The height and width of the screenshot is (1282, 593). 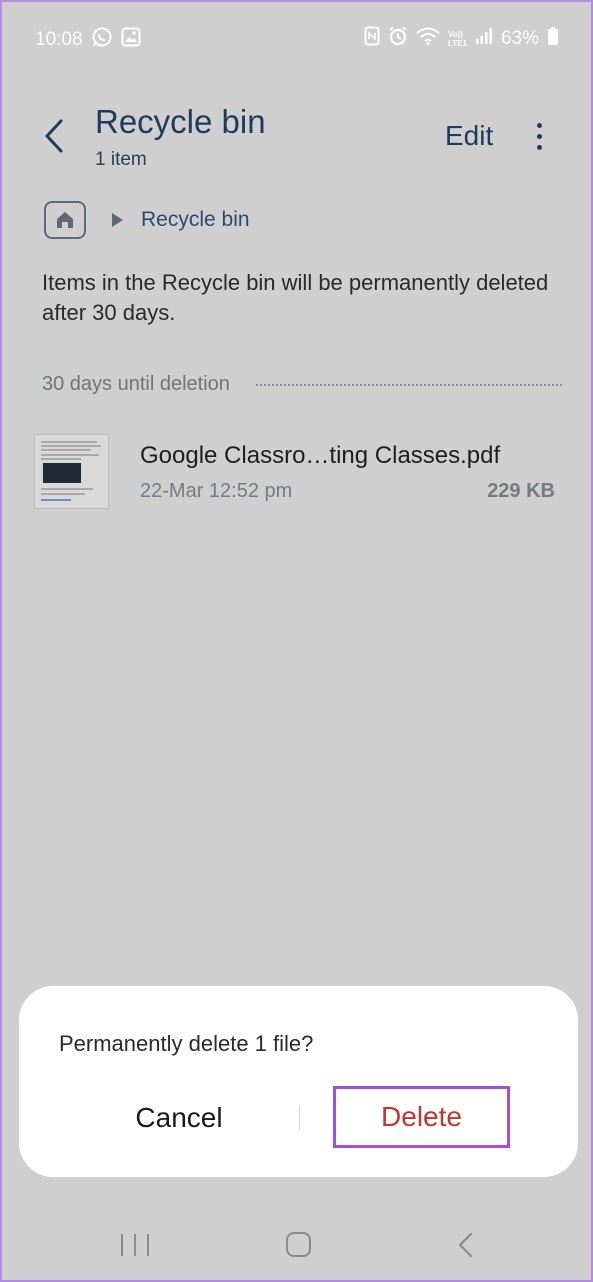 I want to click on status-right: Vo)) LTE1 63%, so click(x=461, y=39).